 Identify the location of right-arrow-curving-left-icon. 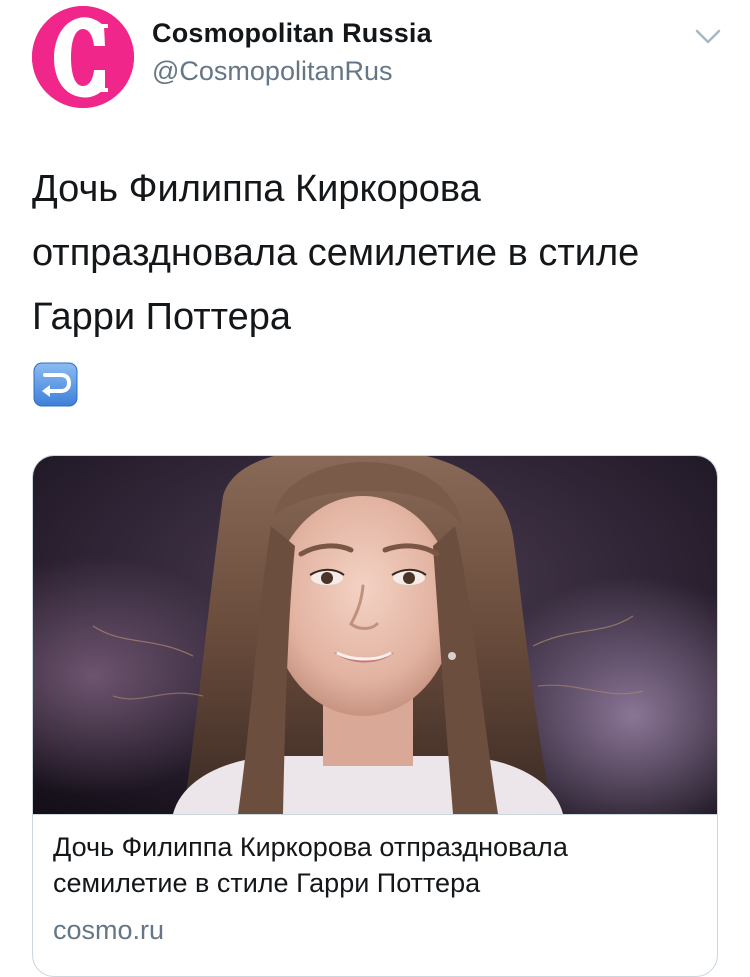
(55, 384).